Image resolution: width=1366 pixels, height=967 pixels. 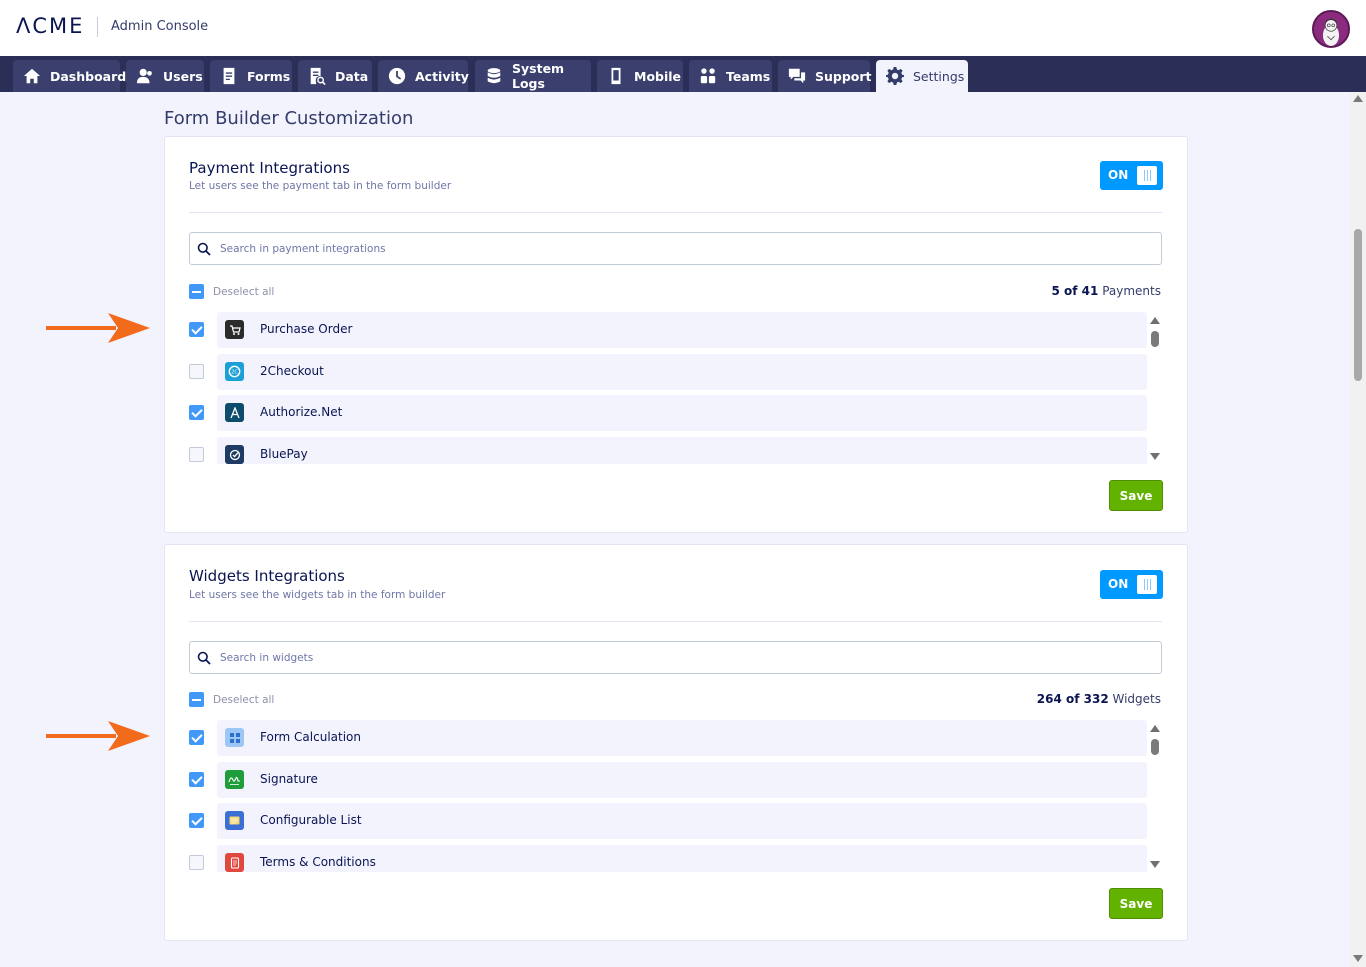 What do you see at coordinates (1358, 529) in the screenshot?
I see `page-scrollbar` at bounding box center [1358, 529].